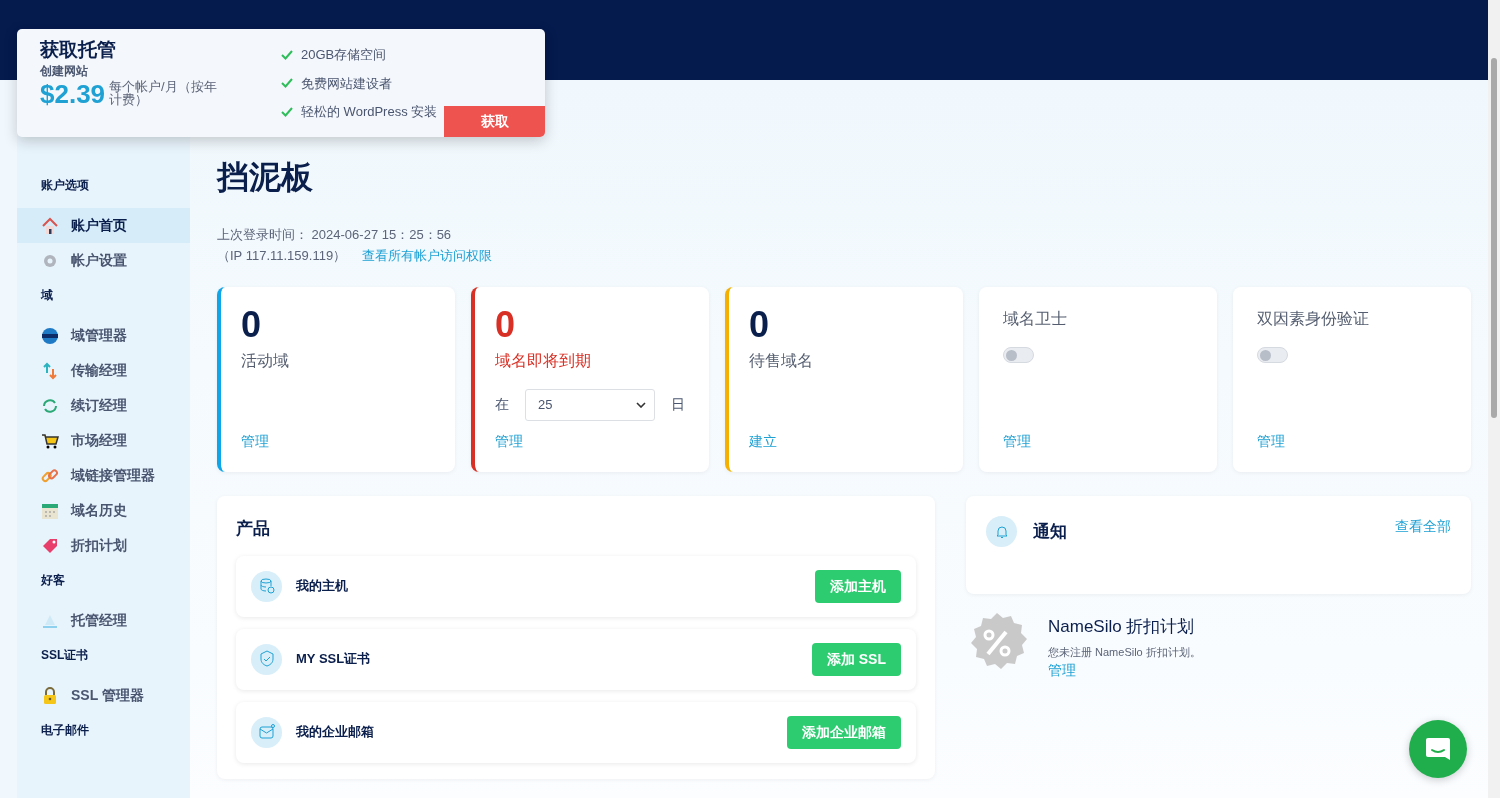 The width and height of the screenshot is (1500, 798). Describe the element at coordinates (1001, 531) in the screenshot. I see `bell-icon` at that location.